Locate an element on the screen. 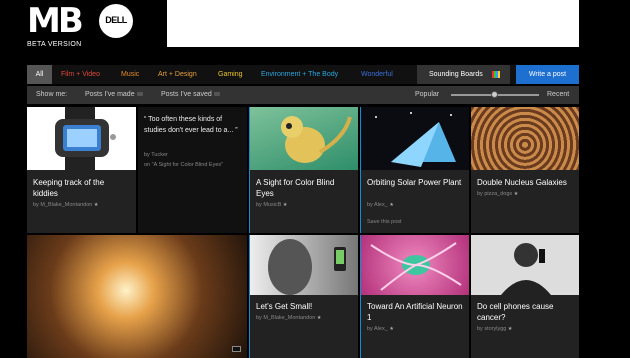 The image size is (630, 358). video-camera-icon is located at coordinates (236, 349).